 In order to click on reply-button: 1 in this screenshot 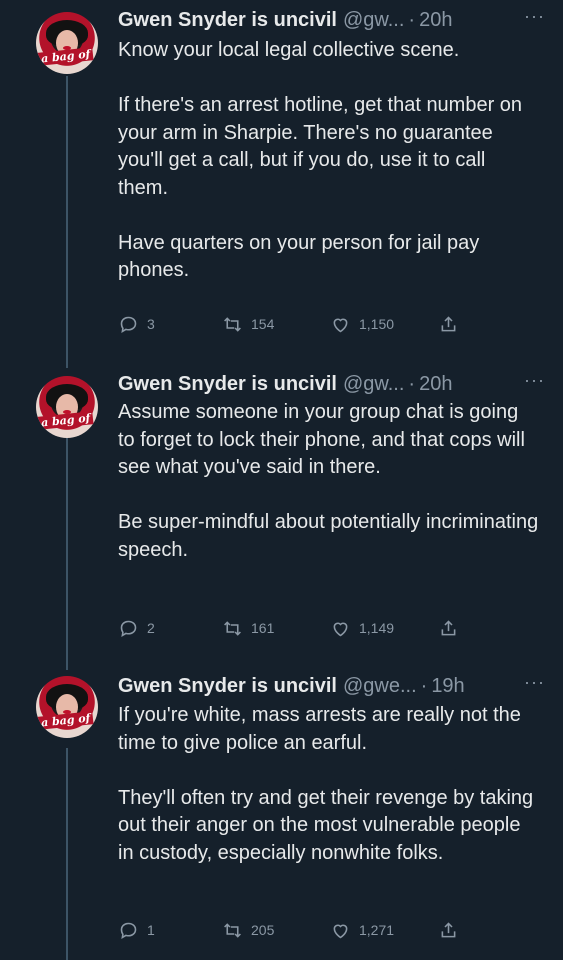, I will do `click(136, 930)`.